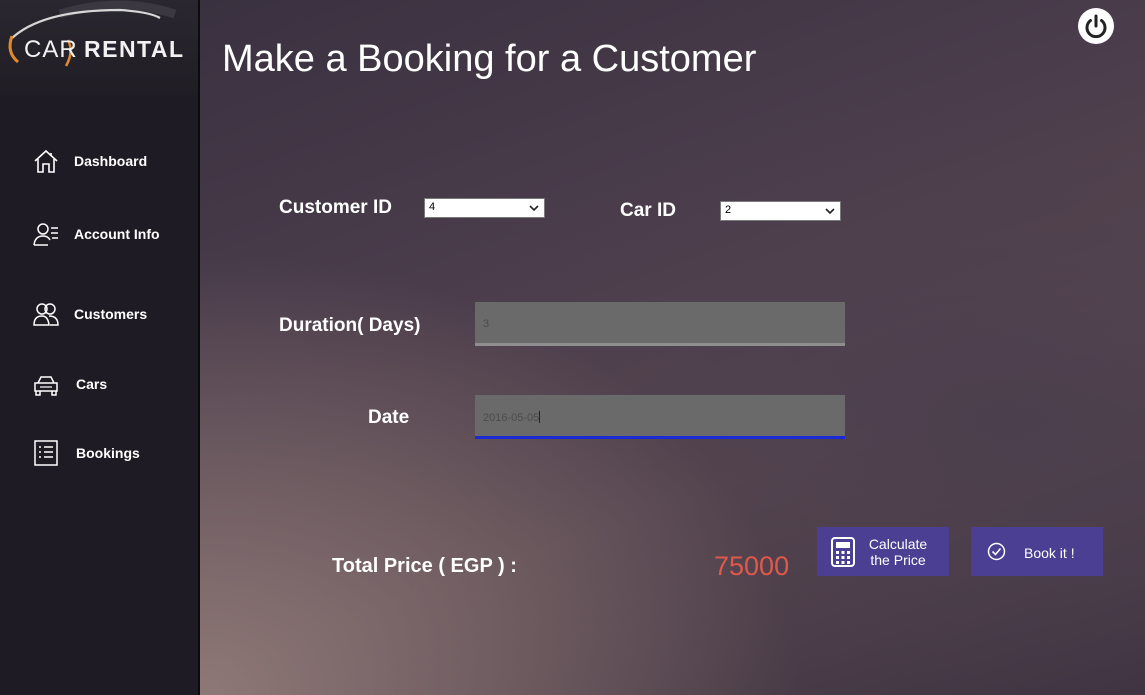  What do you see at coordinates (996, 551) in the screenshot?
I see `check-circle-icon` at bounding box center [996, 551].